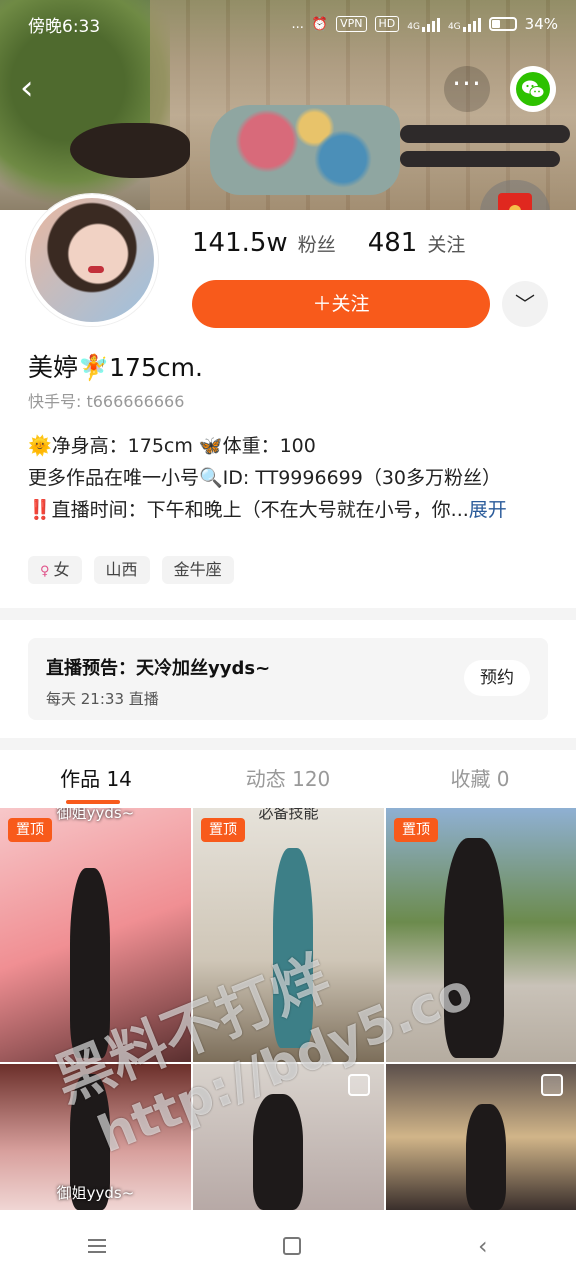 This screenshot has height=1280, width=576. I want to click on system-nav-bar: ‹, so click(288, 1246).